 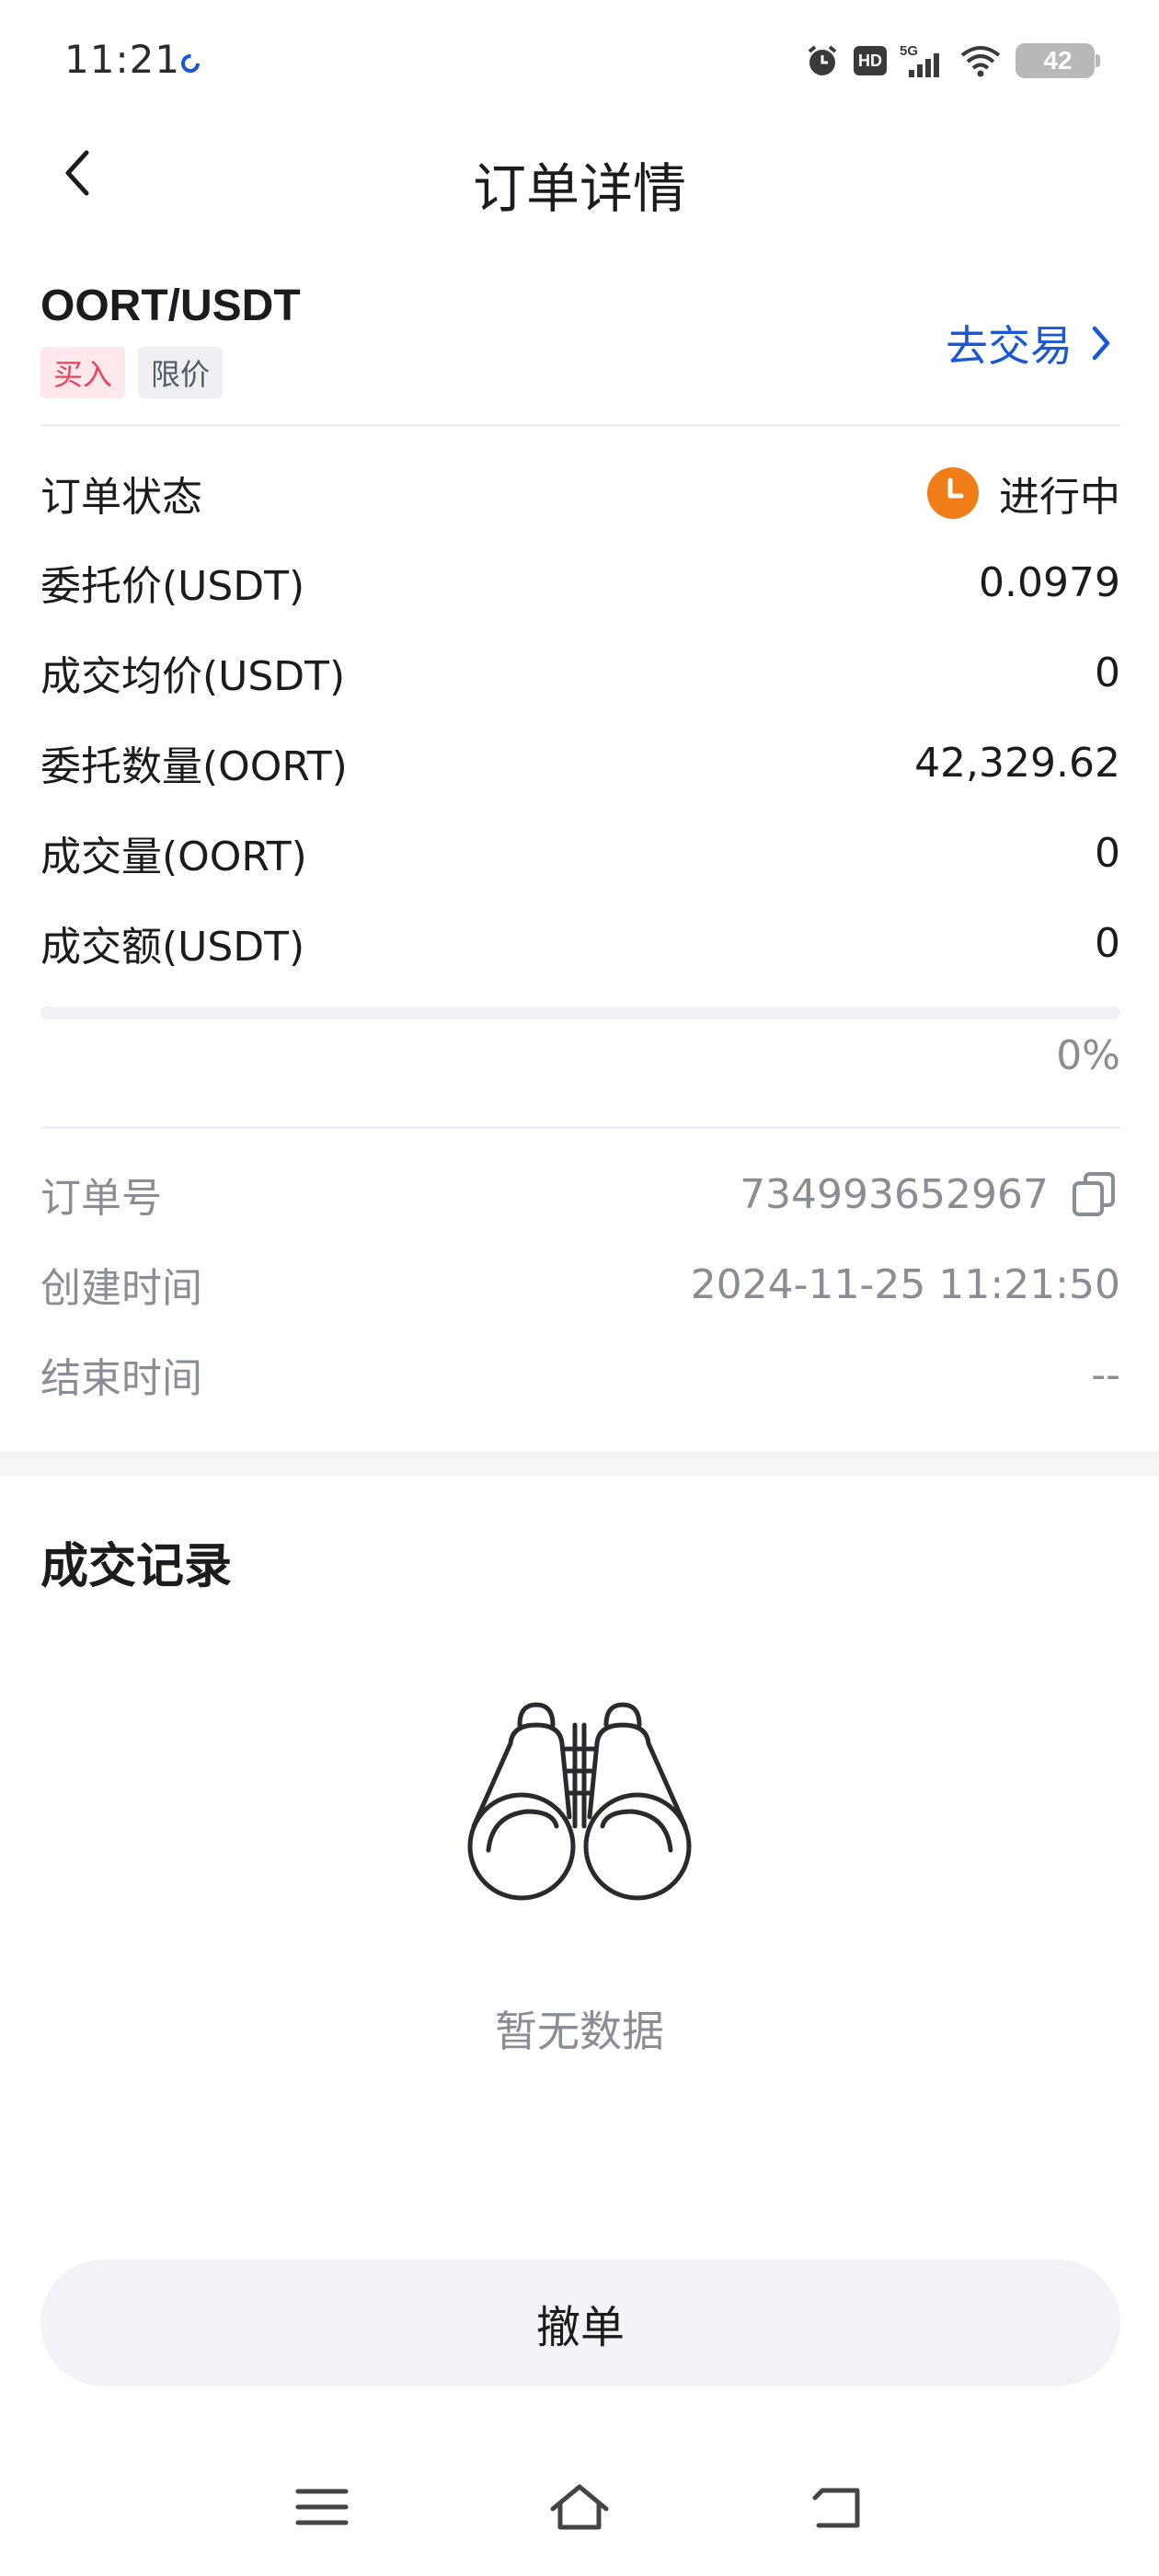 I want to click on row-label: 成交额(USDT), so click(x=172, y=947).